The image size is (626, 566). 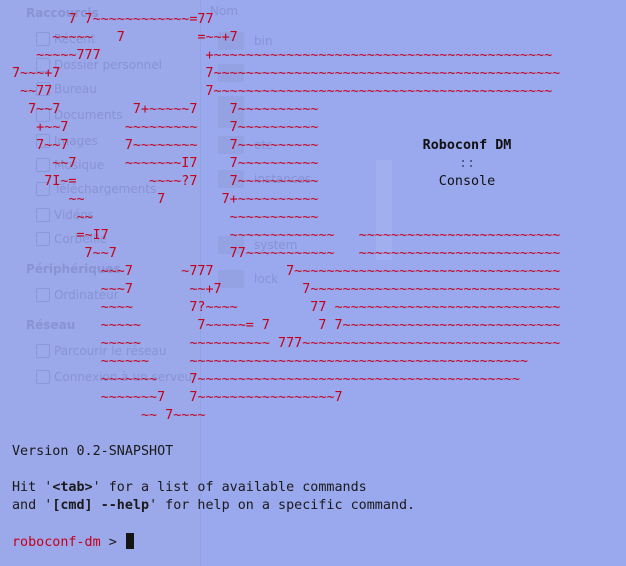 I want to click on prompt-symbol: >, so click(x=112, y=542).